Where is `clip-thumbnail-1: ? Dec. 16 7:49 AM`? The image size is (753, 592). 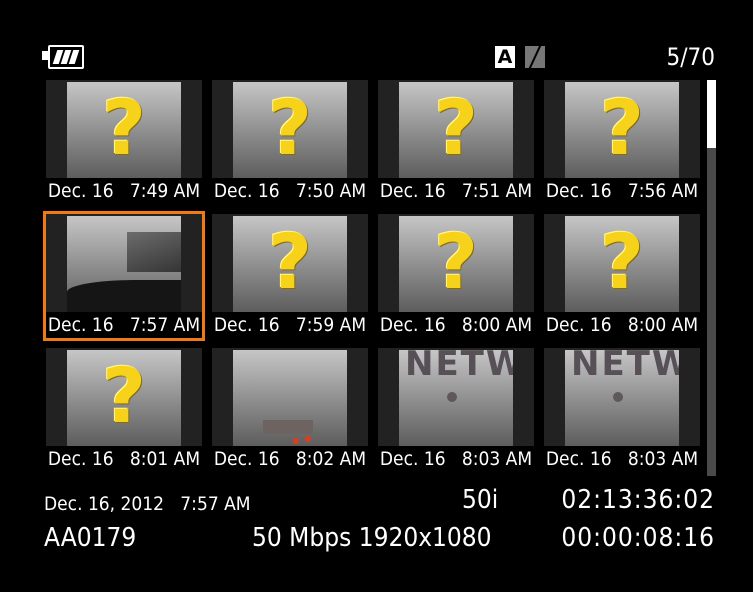
clip-thumbnail-1: ? Dec. 16 7:49 AM is located at coordinates (124, 142).